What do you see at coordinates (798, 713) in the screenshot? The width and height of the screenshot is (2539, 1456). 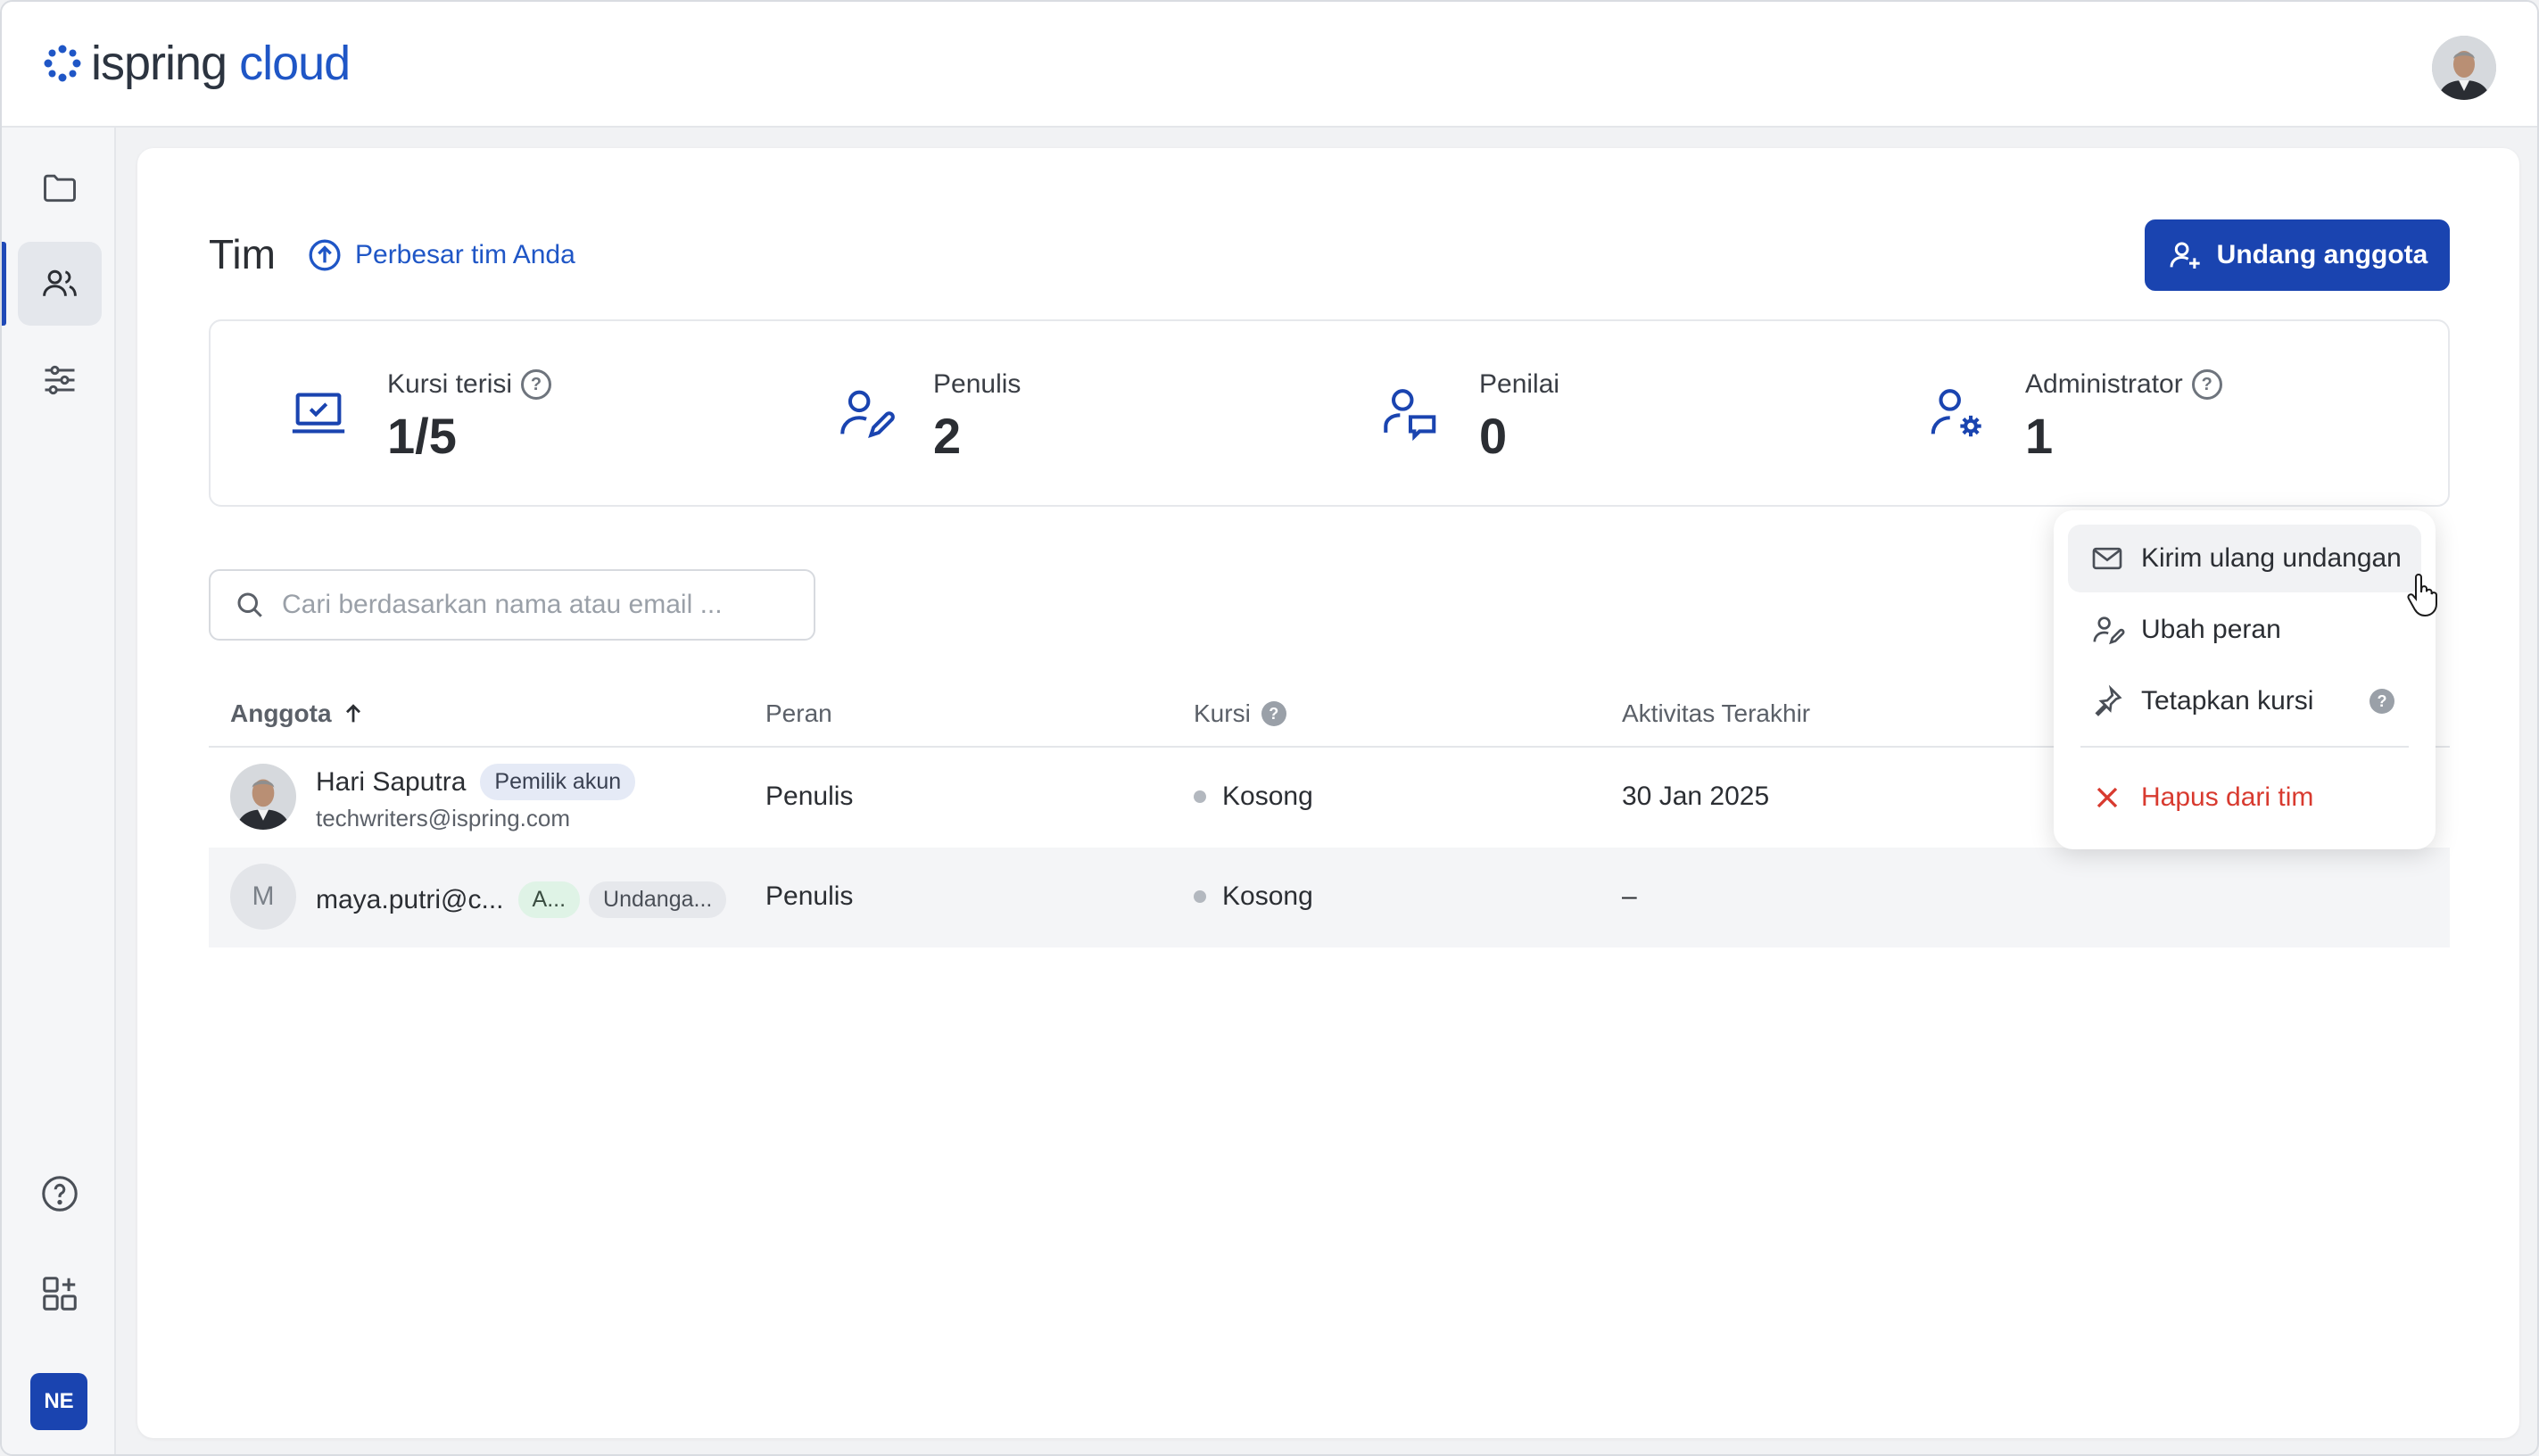 I see `column-role: Peran` at bounding box center [798, 713].